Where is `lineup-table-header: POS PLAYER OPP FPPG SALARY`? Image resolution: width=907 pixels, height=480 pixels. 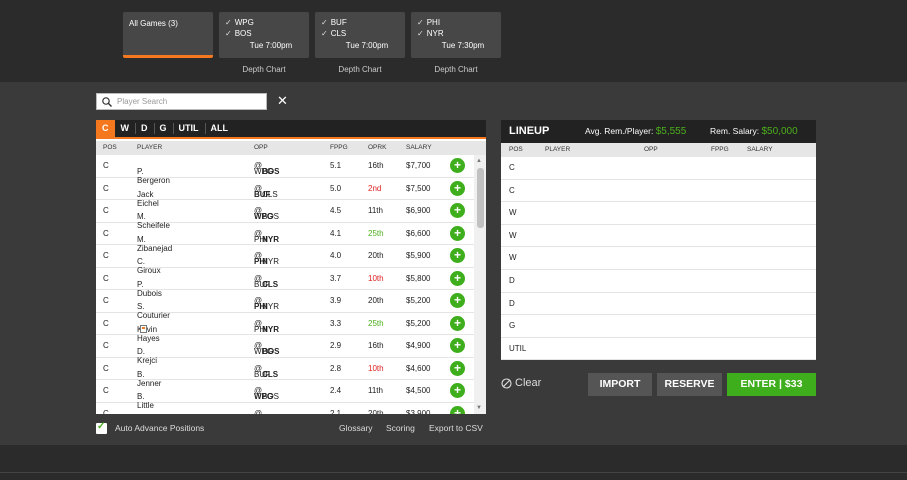 lineup-table-header: POS PLAYER OPP FPPG SALARY is located at coordinates (658, 150).